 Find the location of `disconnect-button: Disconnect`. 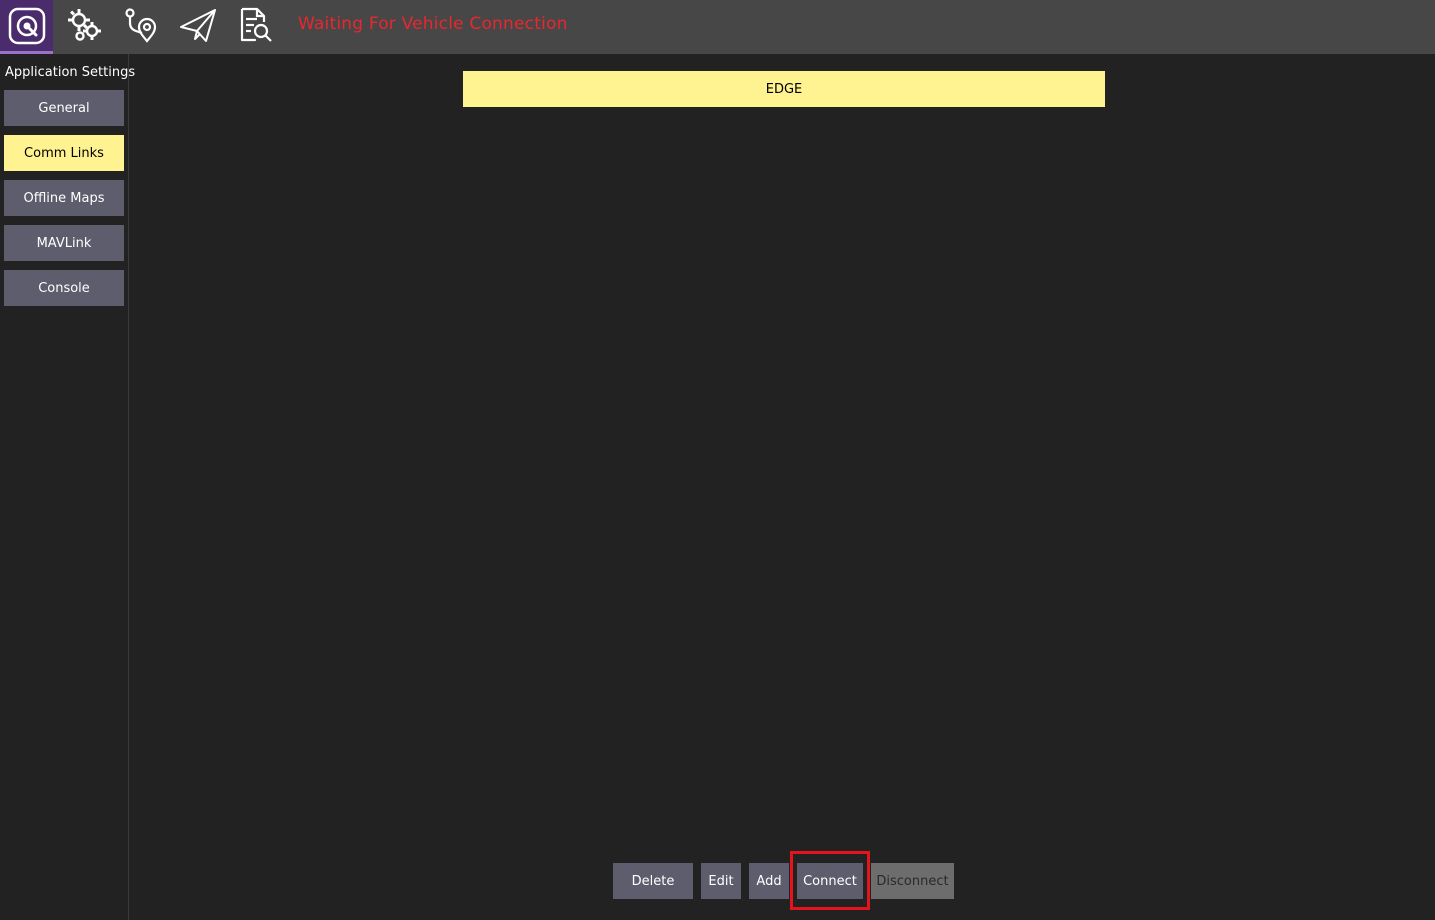

disconnect-button: Disconnect is located at coordinates (912, 881).